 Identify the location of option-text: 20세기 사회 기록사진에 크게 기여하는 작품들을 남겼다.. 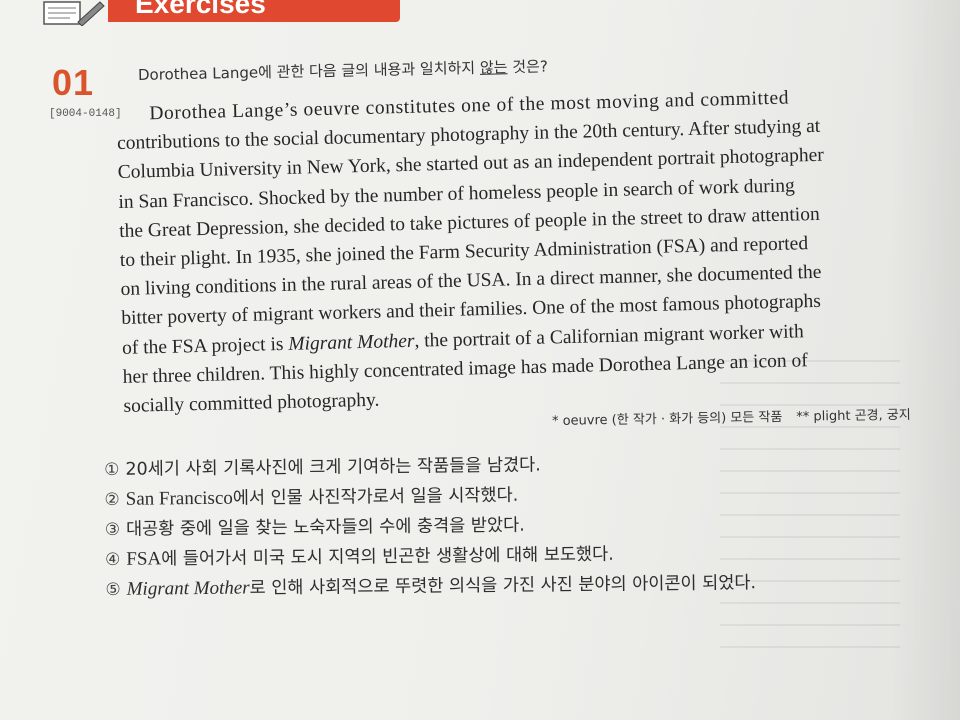
(333, 467).